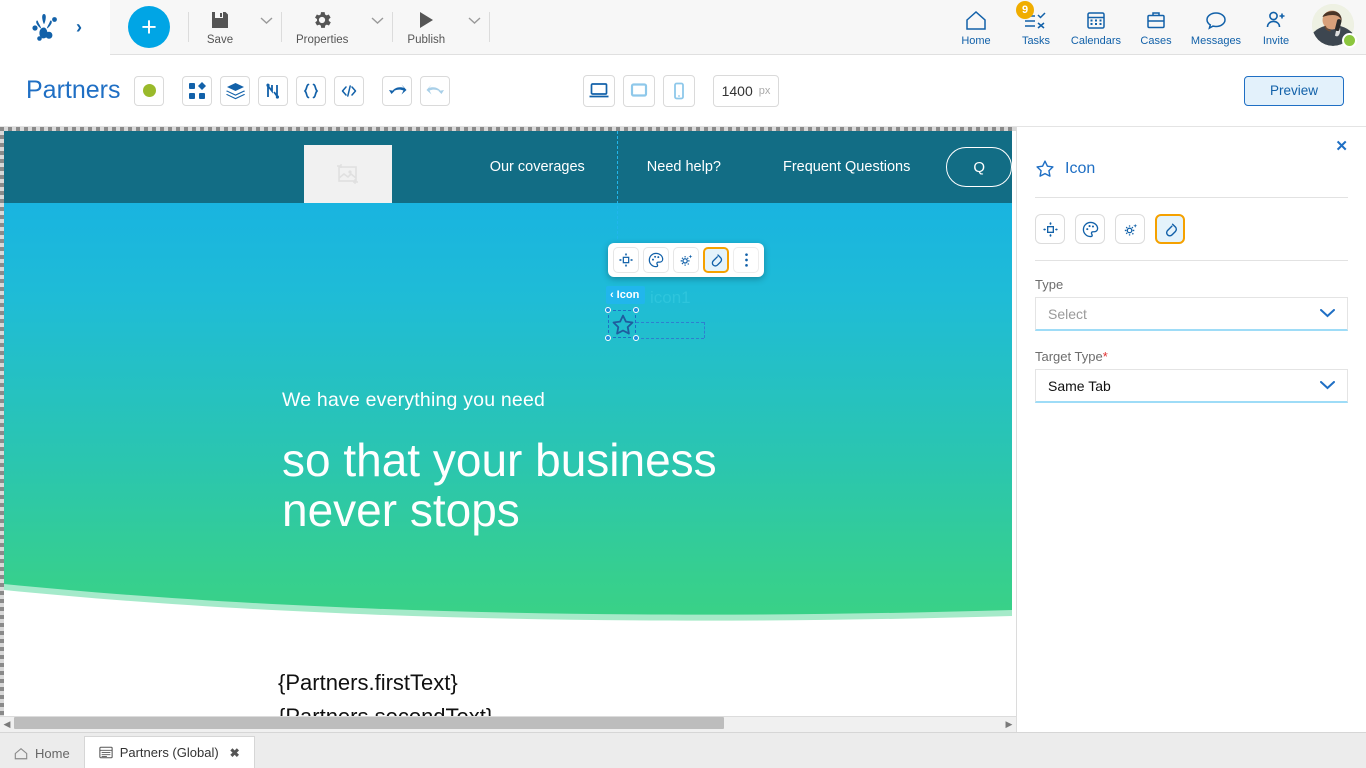 This screenshot has height=768, width=1366. I want to click on nav-messages-label: Messages, so click(1216, 40).